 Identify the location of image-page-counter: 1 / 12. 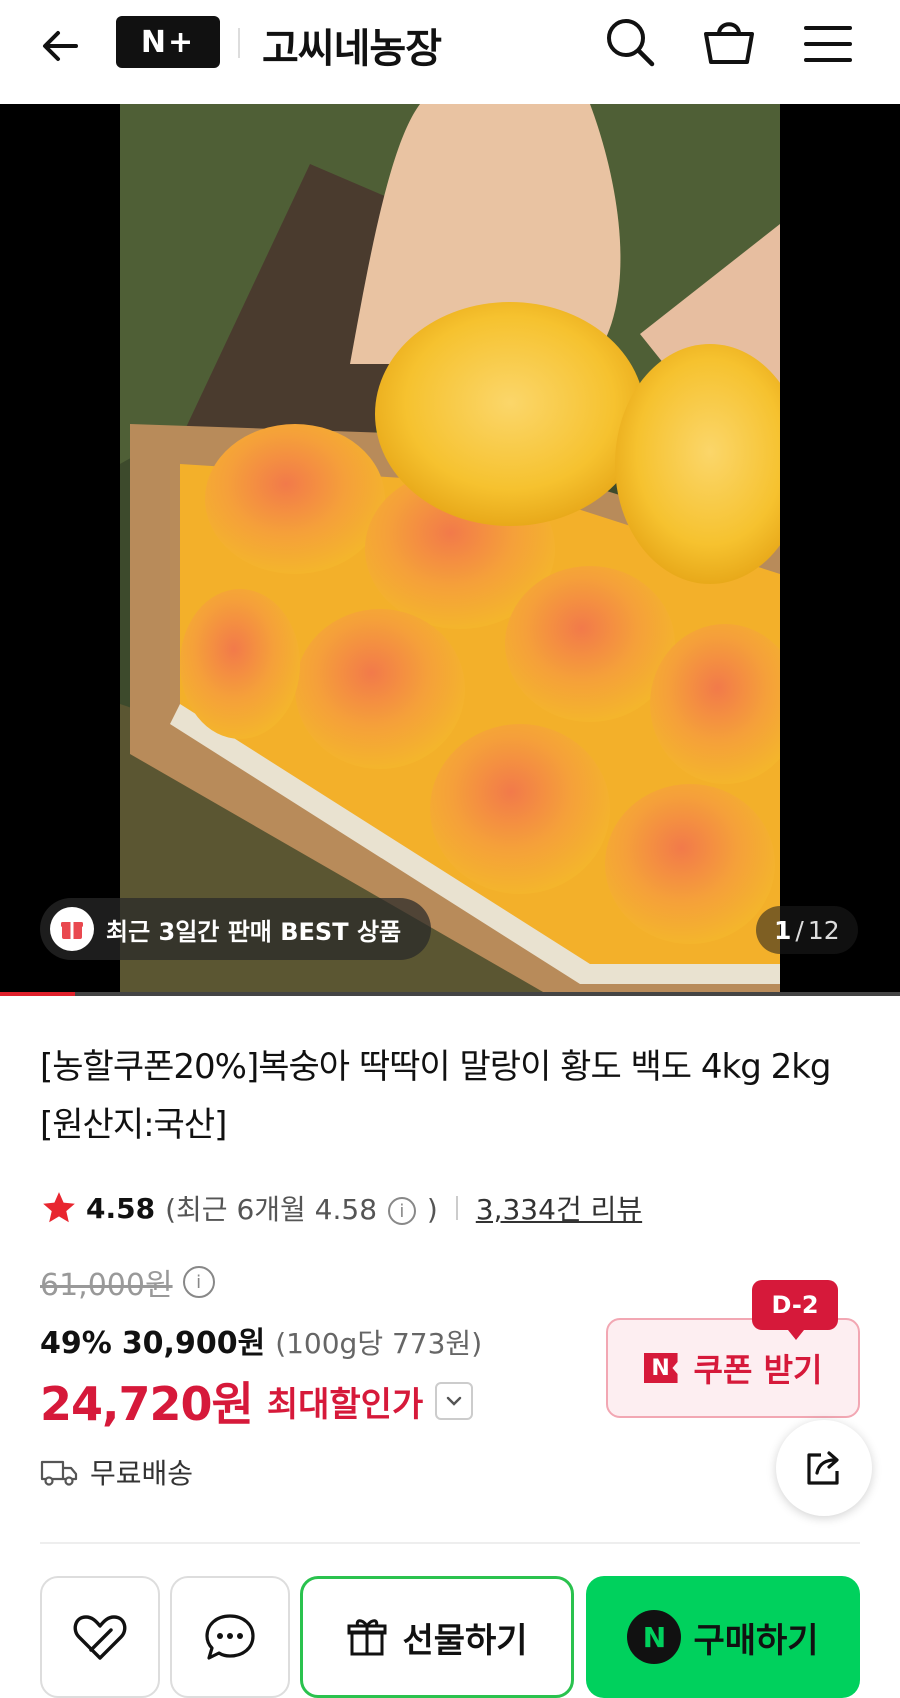
(807, 930).